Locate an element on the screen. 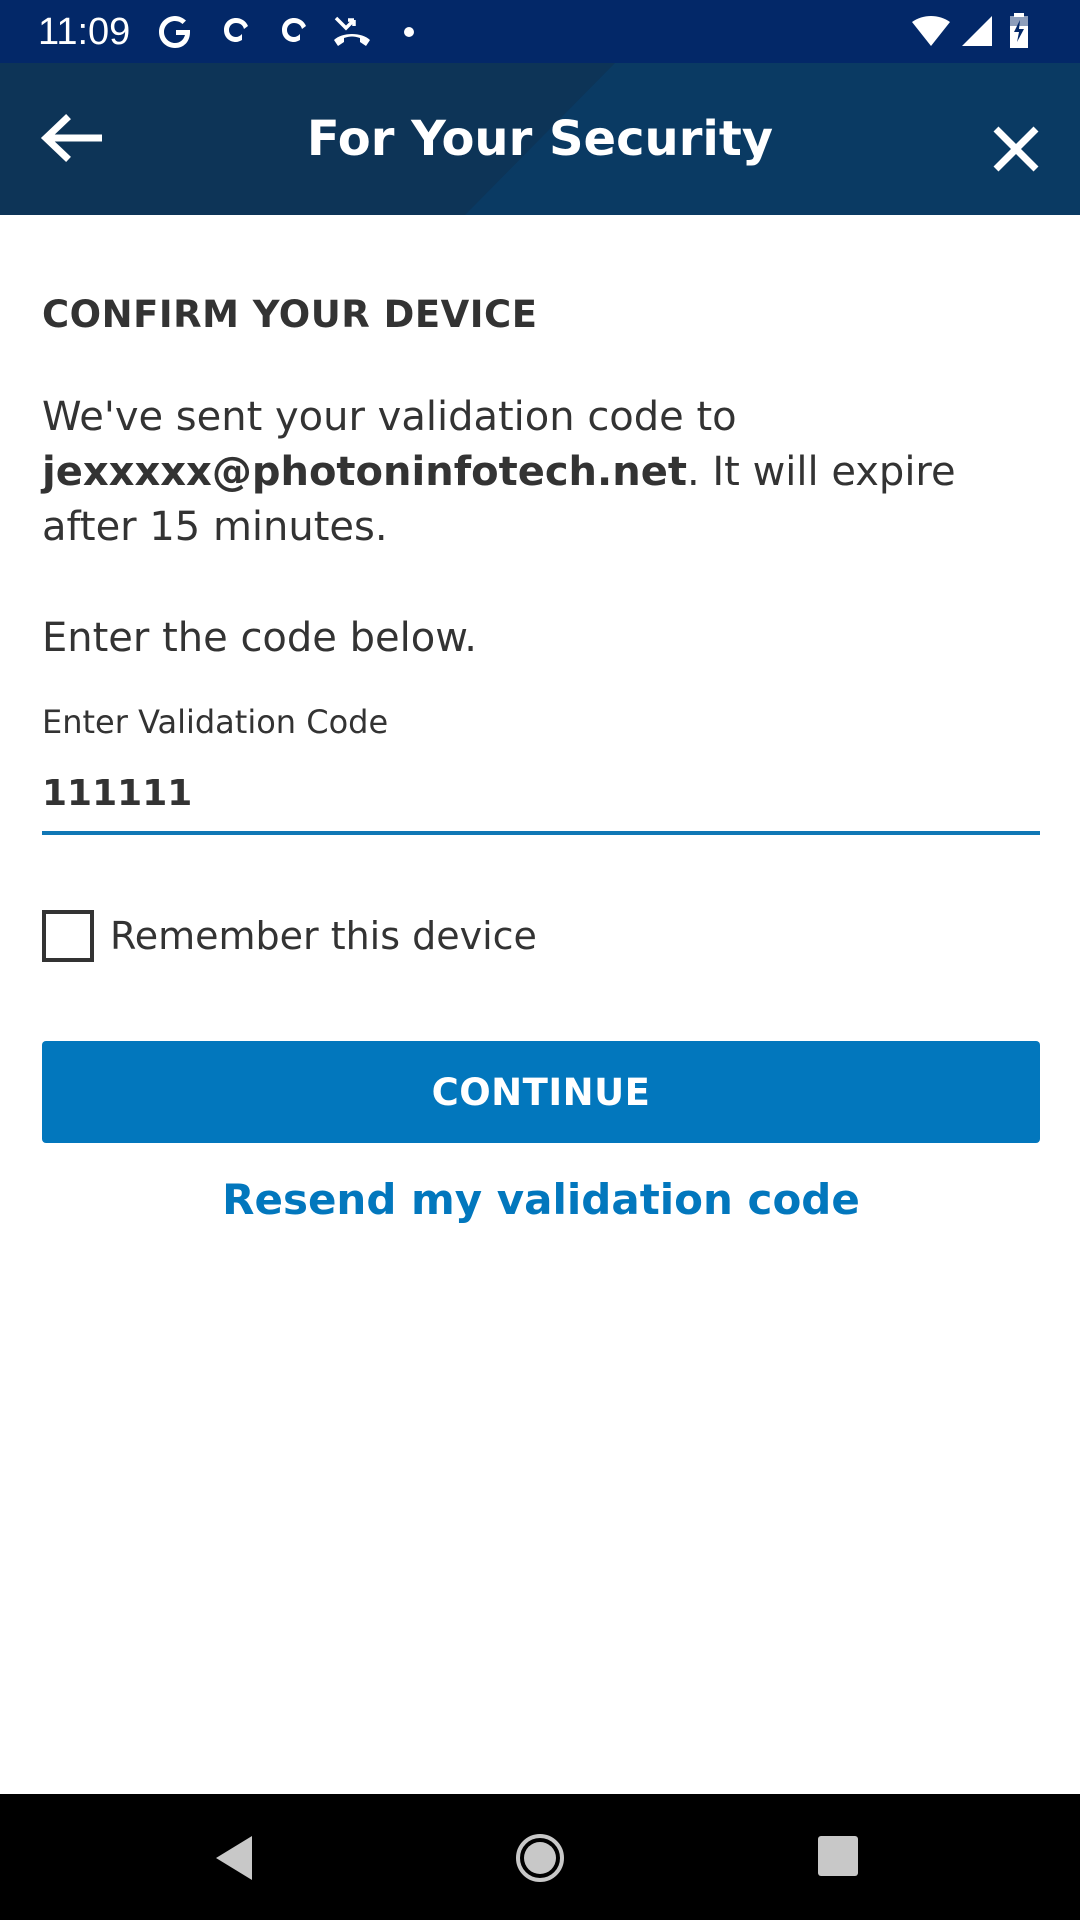 This screenshot has height=1920, width=1080. code-field-label: Enter Validation Code is located at coordinates (215, 722).